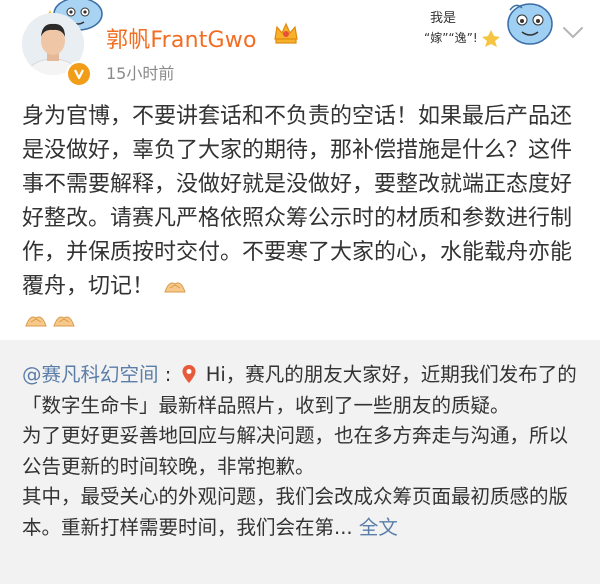 This screenshot has height=584, width=600. I want to click on verified-badge-icon, so click(79, 74).